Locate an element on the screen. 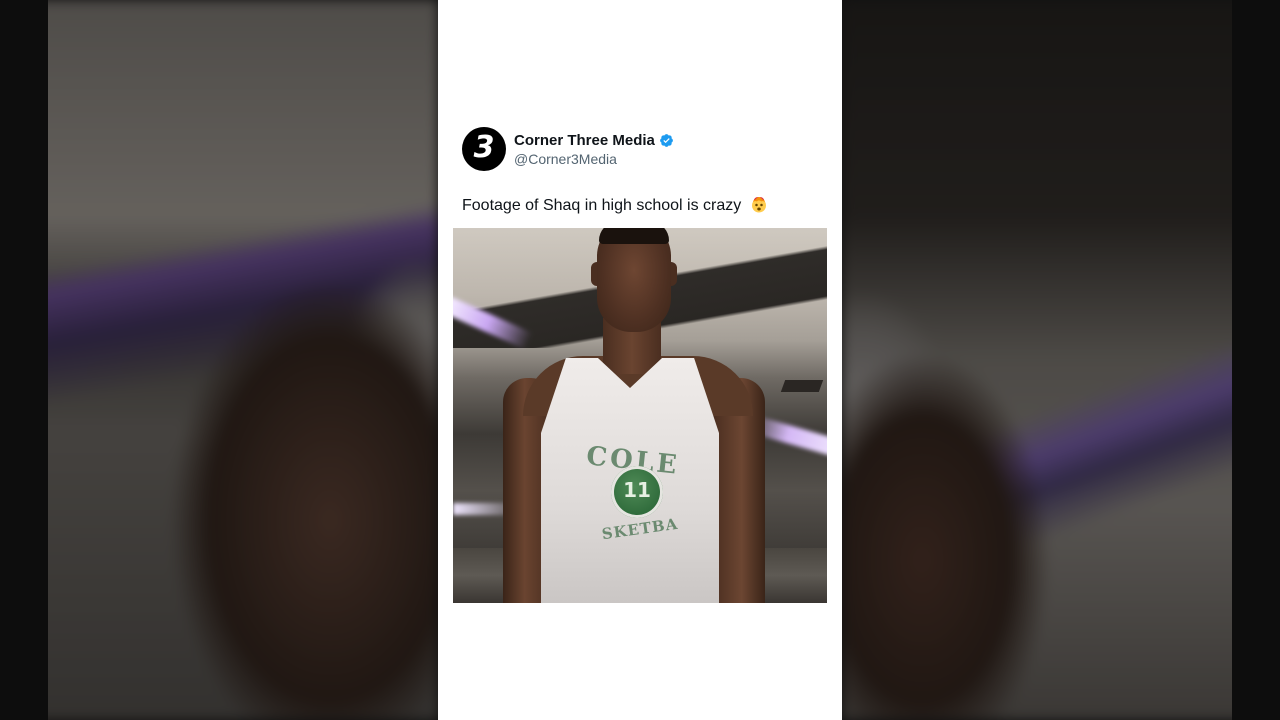 The height and width of the screenshot is (720, 1280). tweet-text-body: Footage of Shaq in high school is crazy is located at coordinates (602, 205).